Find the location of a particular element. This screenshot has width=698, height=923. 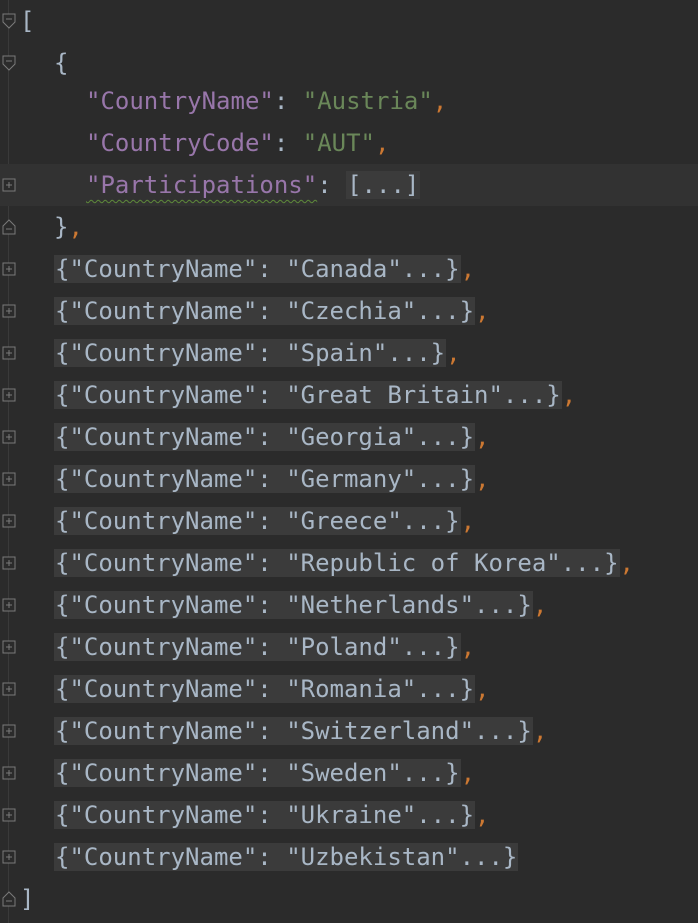

open-bracket: [ is located at coordinates (27, 21).